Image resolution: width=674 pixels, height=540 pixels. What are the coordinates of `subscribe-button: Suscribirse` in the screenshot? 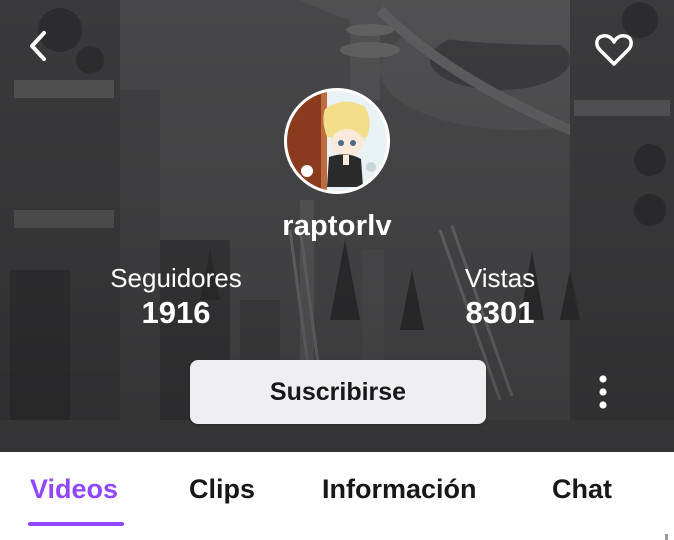 It's located at (338, 392).